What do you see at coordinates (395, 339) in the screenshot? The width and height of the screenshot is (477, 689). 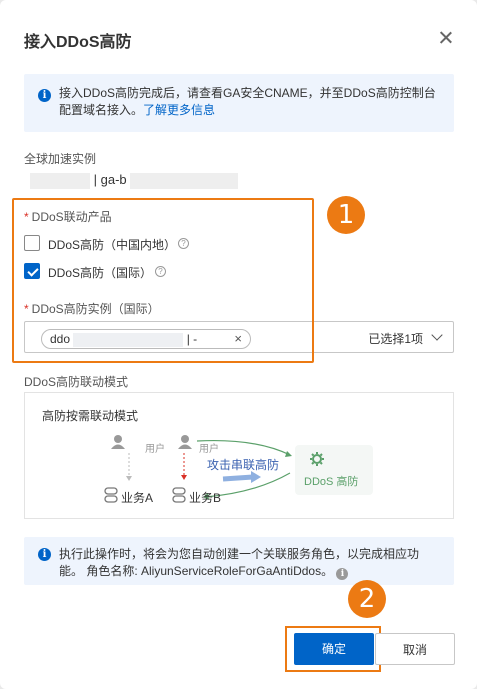 I see `selected-count: 已选择1项` at bounding box center [395, 339].